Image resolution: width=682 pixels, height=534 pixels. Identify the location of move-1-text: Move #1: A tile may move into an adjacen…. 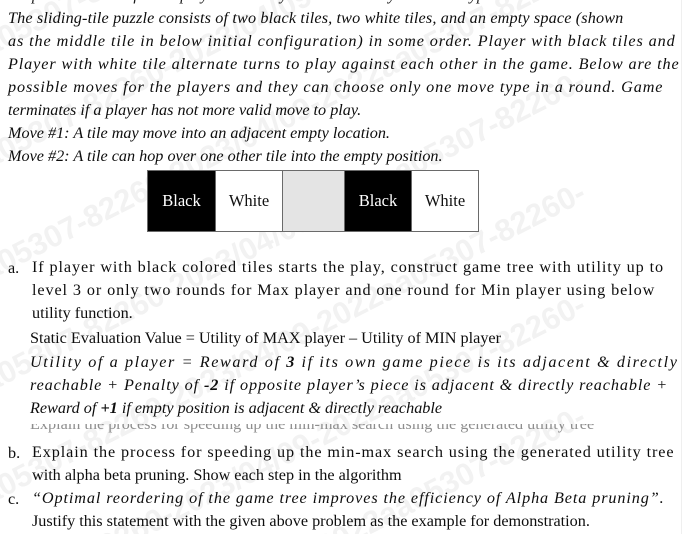
(199, 133).